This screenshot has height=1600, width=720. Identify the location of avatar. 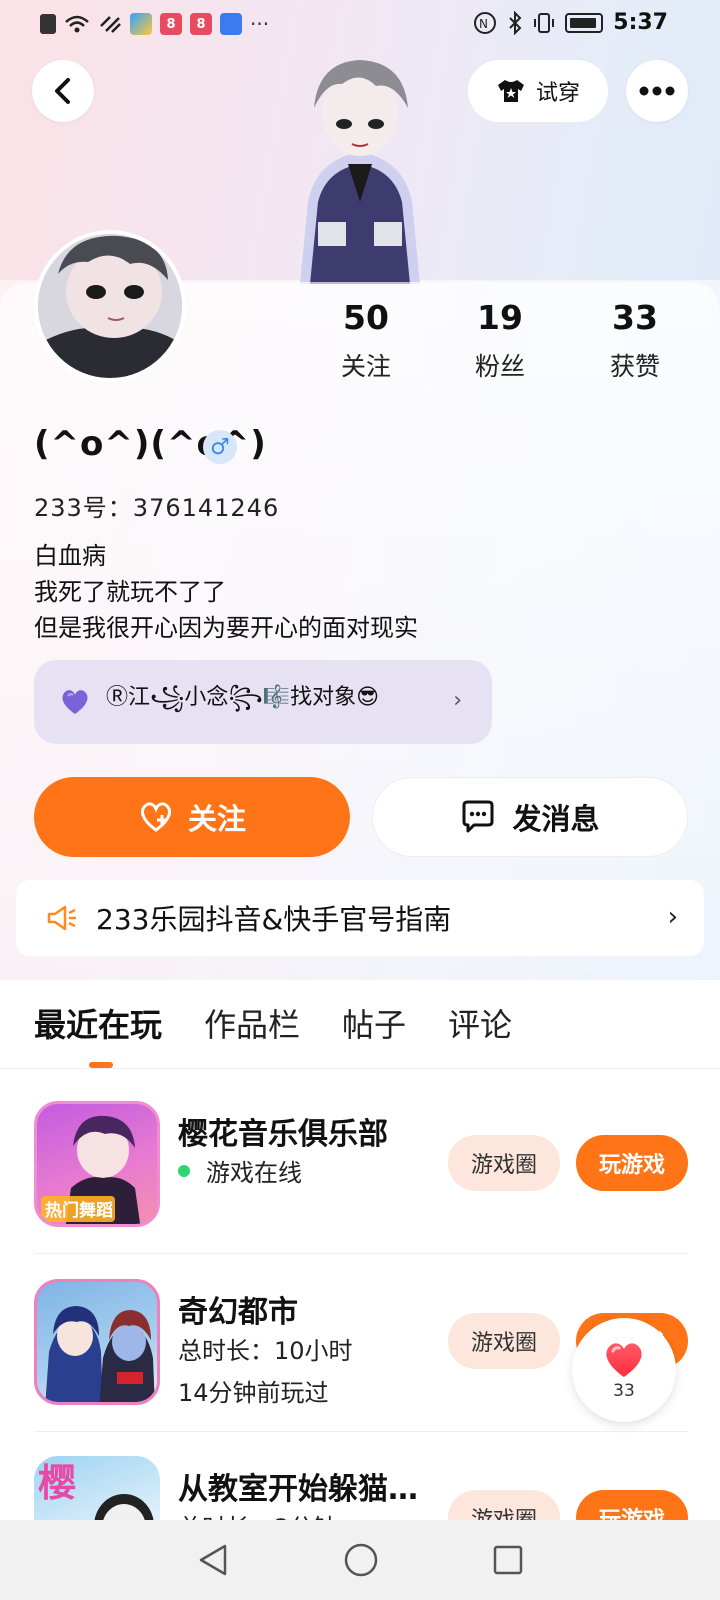
(110, 306).